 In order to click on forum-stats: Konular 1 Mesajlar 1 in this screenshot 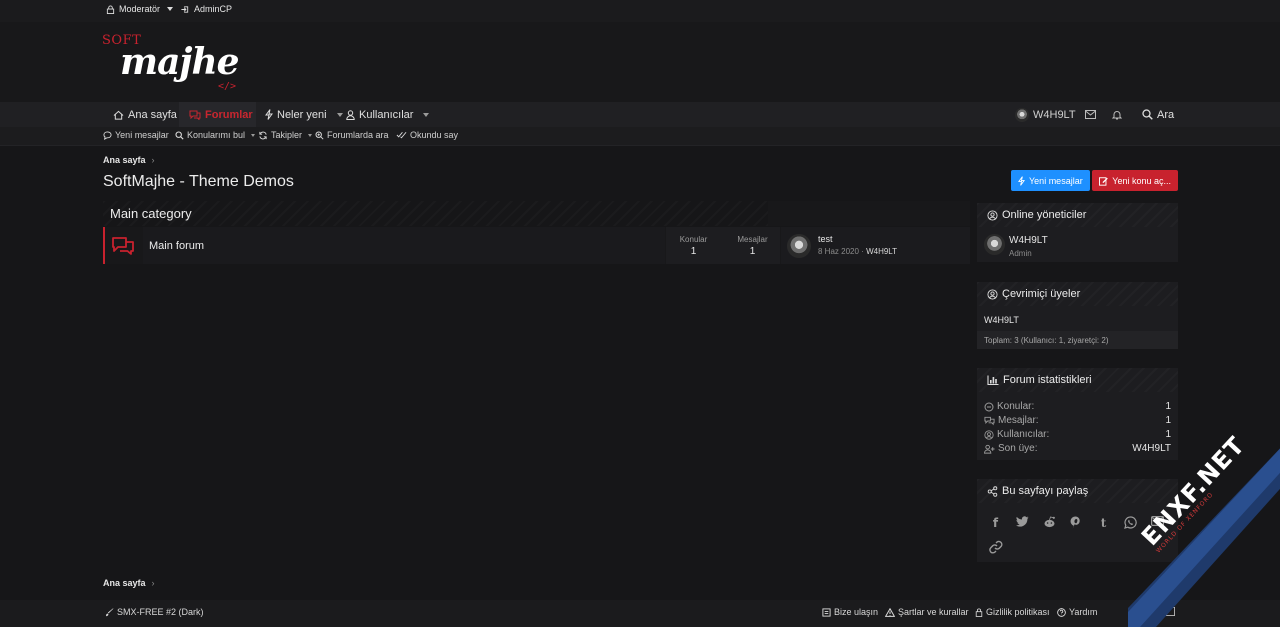, I will do `click(723, 245)`.